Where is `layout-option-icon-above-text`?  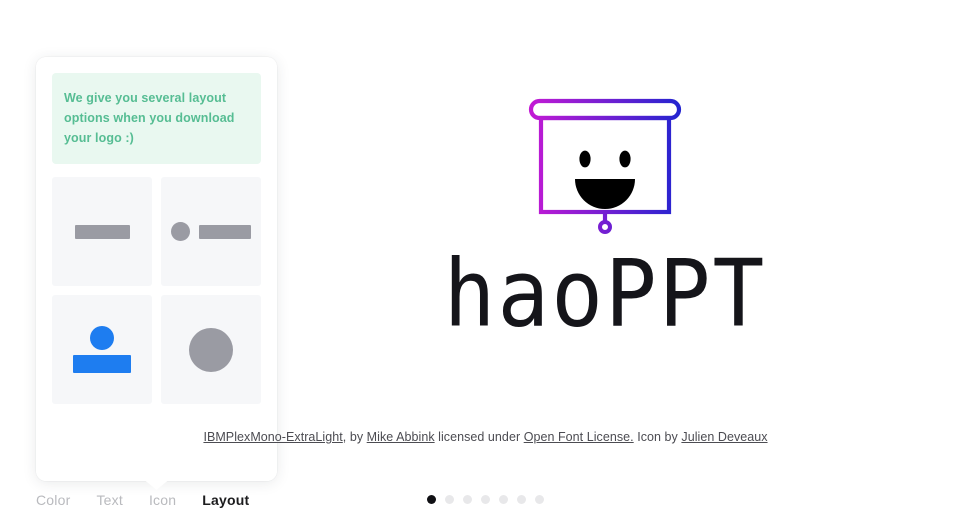 layout-option-icon-above-text is located at coordinates (102, 349).